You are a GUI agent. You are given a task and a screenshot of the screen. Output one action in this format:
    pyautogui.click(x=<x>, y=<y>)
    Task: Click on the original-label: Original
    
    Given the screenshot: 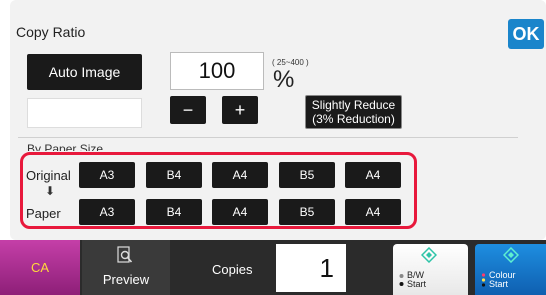 What is the action you would take?
    pyautogui.click(x=48, y=175)
    